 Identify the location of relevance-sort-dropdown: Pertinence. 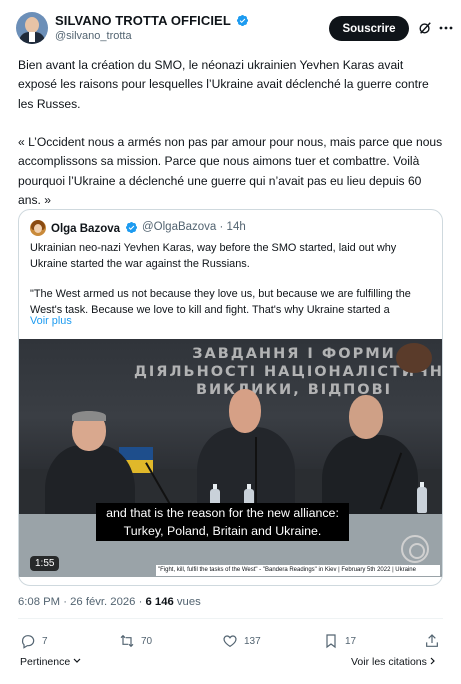
(50, 662).